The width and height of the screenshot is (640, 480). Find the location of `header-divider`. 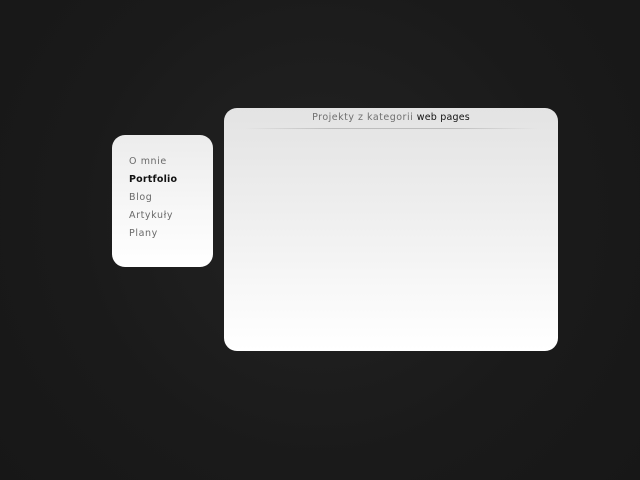

header-divider is located at coordinates (391, 128).